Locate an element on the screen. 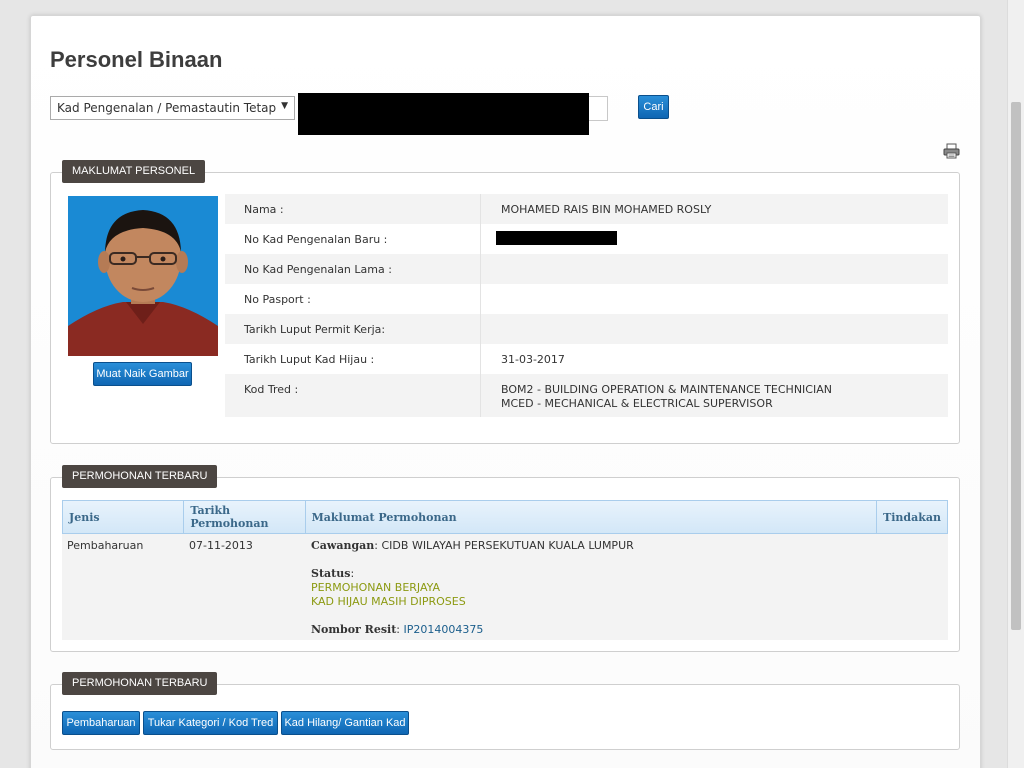  info-row-name: Nama : MOHAMED RAIS BIN MOHAMED ROSLY is located at coordinates (586, 209).